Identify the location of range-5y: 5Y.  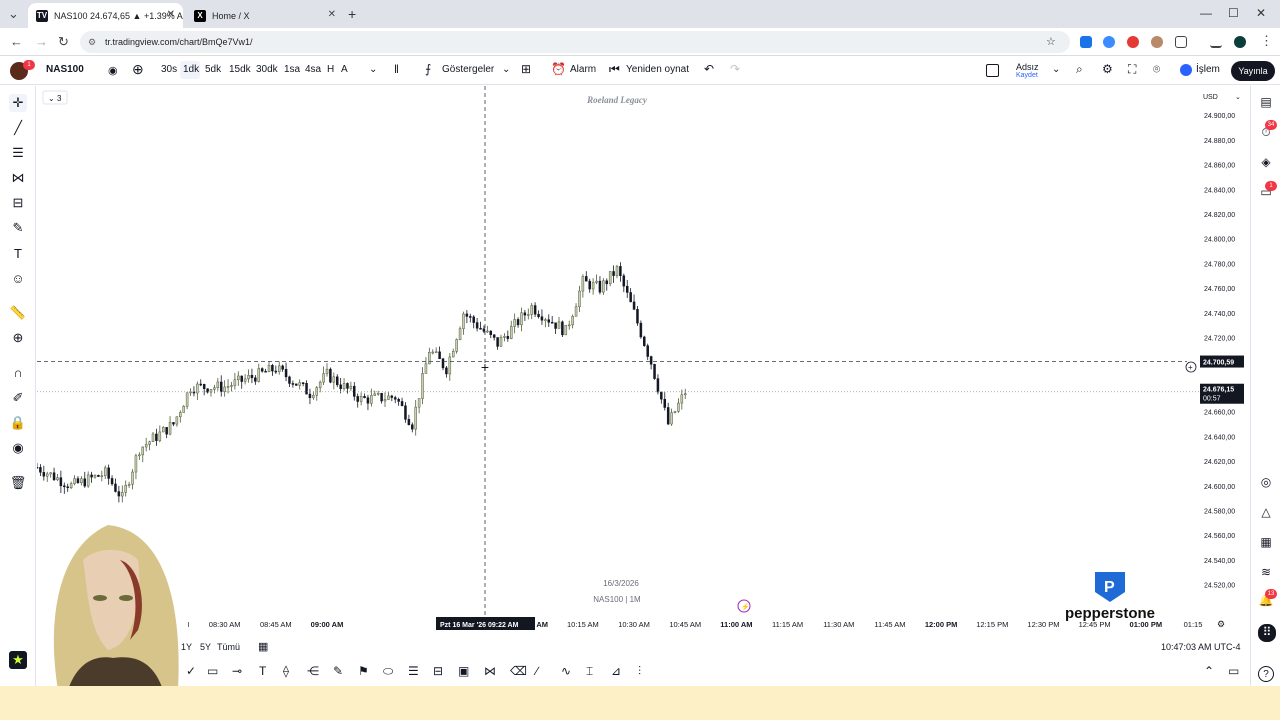
(205, 647).